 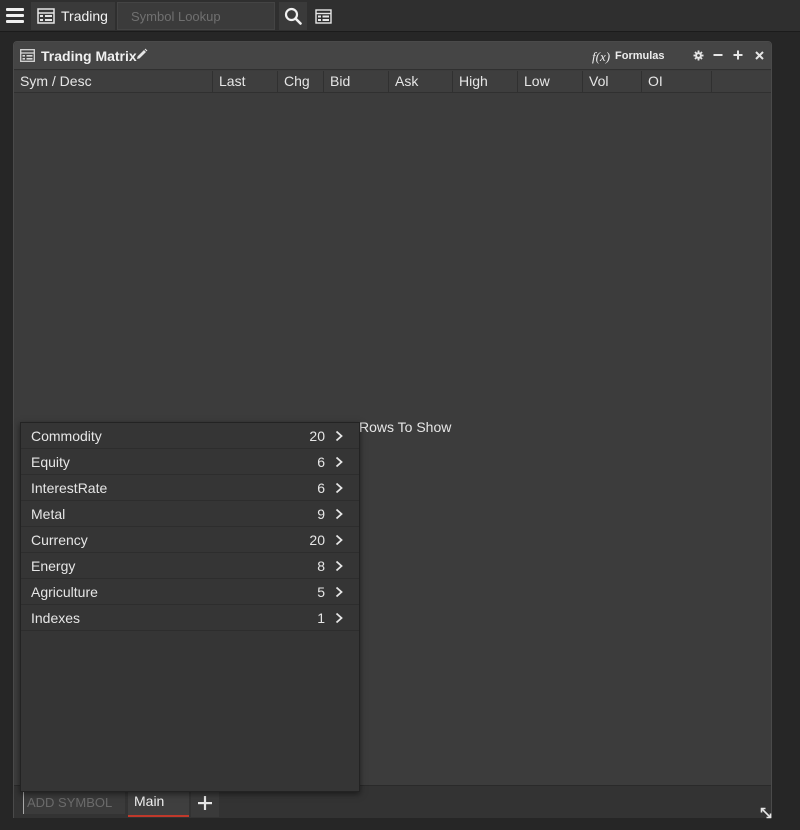 I want to click on column-ask: Ask, so click(x=421, y=82).